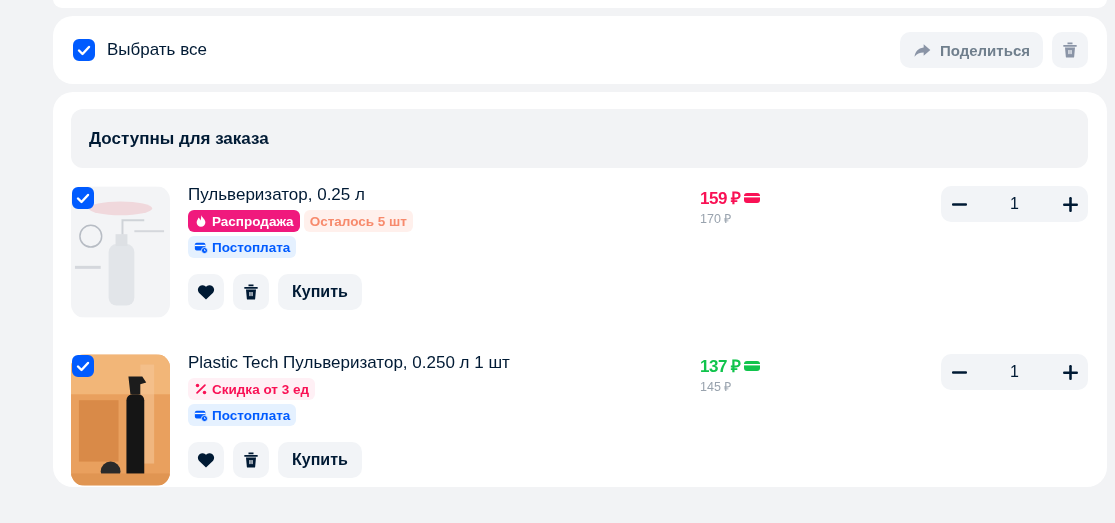 The image size is (1115, 523). I want to click on product-title: Plastic Tech Пульверизатор, 0.250 л 1 шт, so click(438, 363).